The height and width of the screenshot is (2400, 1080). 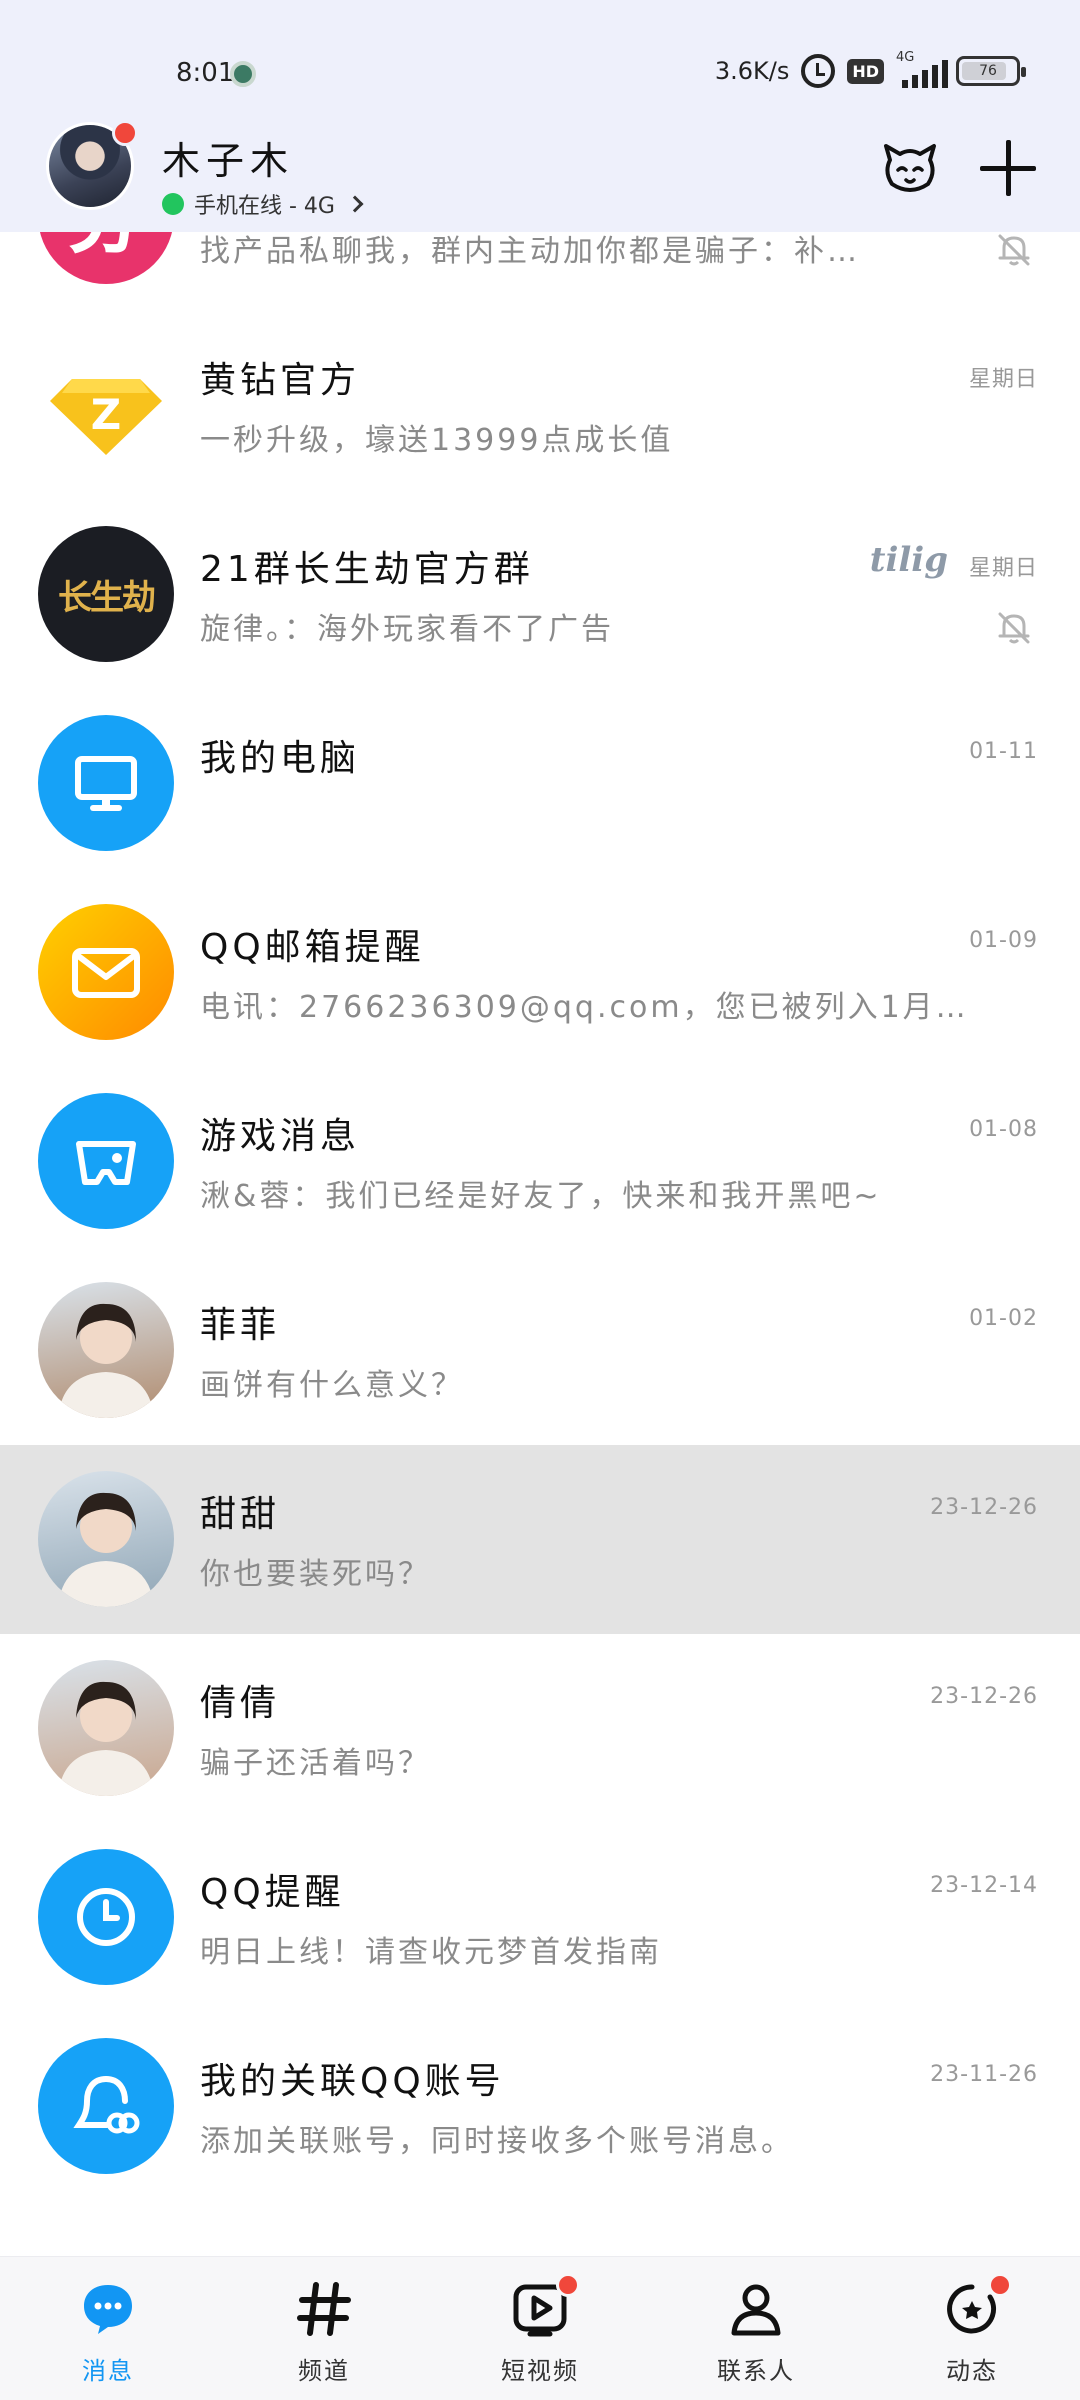 I want to click on hash-icon, so click(x=324, y=2309).